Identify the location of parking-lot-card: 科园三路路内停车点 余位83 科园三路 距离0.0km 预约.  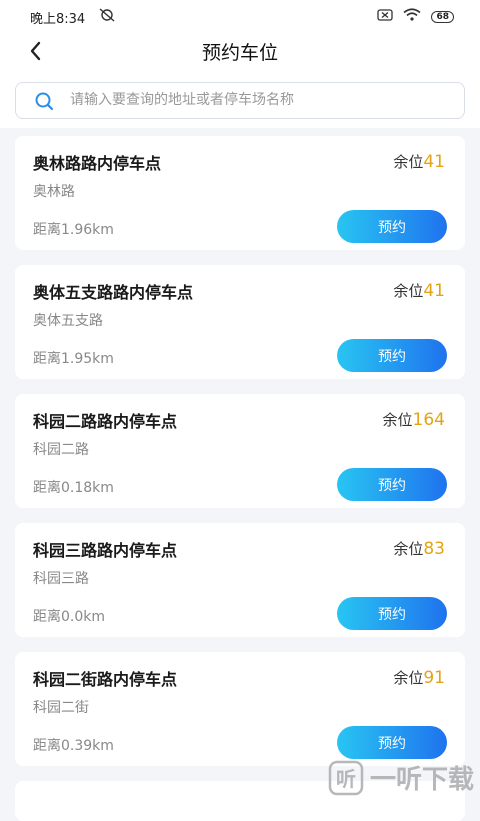
(240, 580).